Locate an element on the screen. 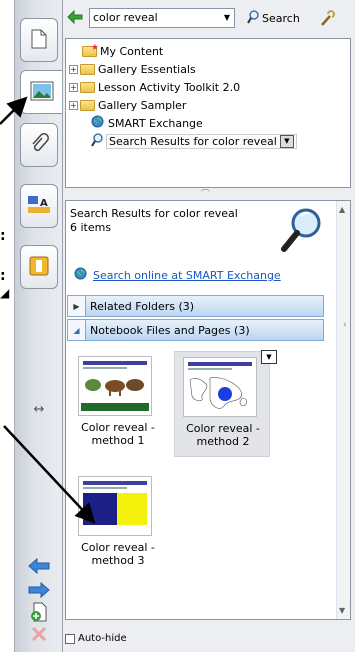  attachments-tab is located at coordinates (39, 145).